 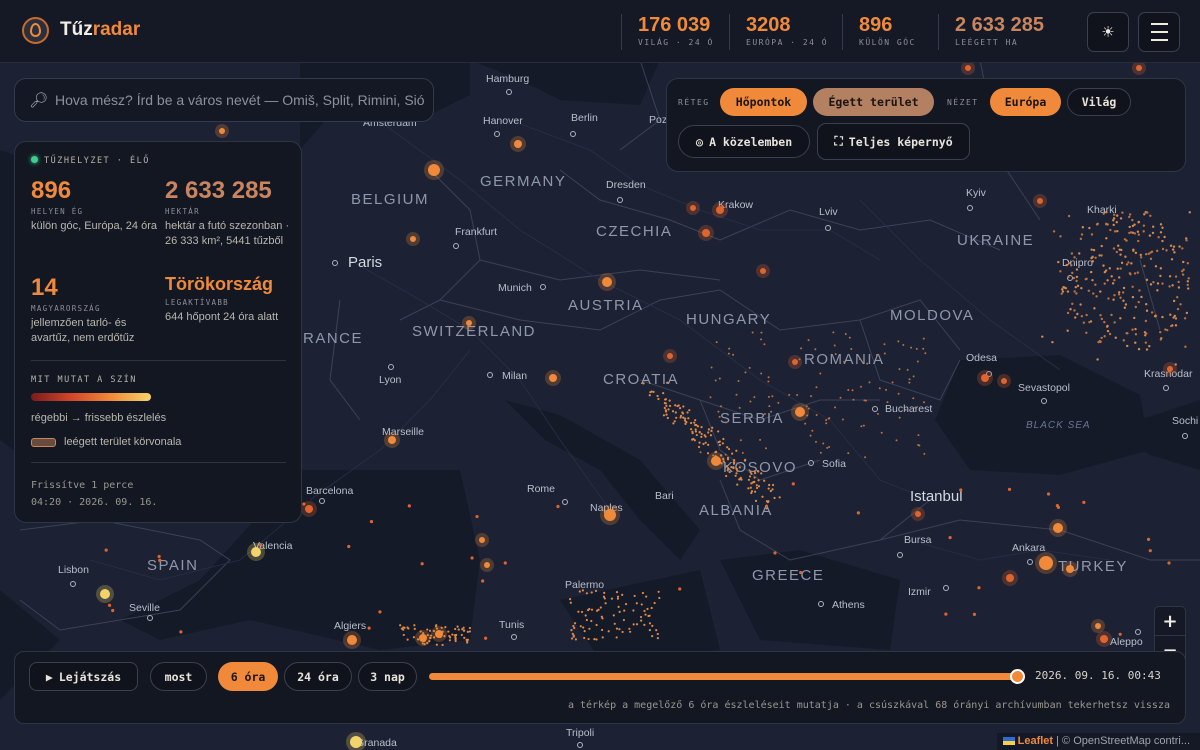 What do you see at coordinates (744, 141) in the screenshot?
I see `nearby-button: ◎ A közelemben` at bounding box center [744, 141].